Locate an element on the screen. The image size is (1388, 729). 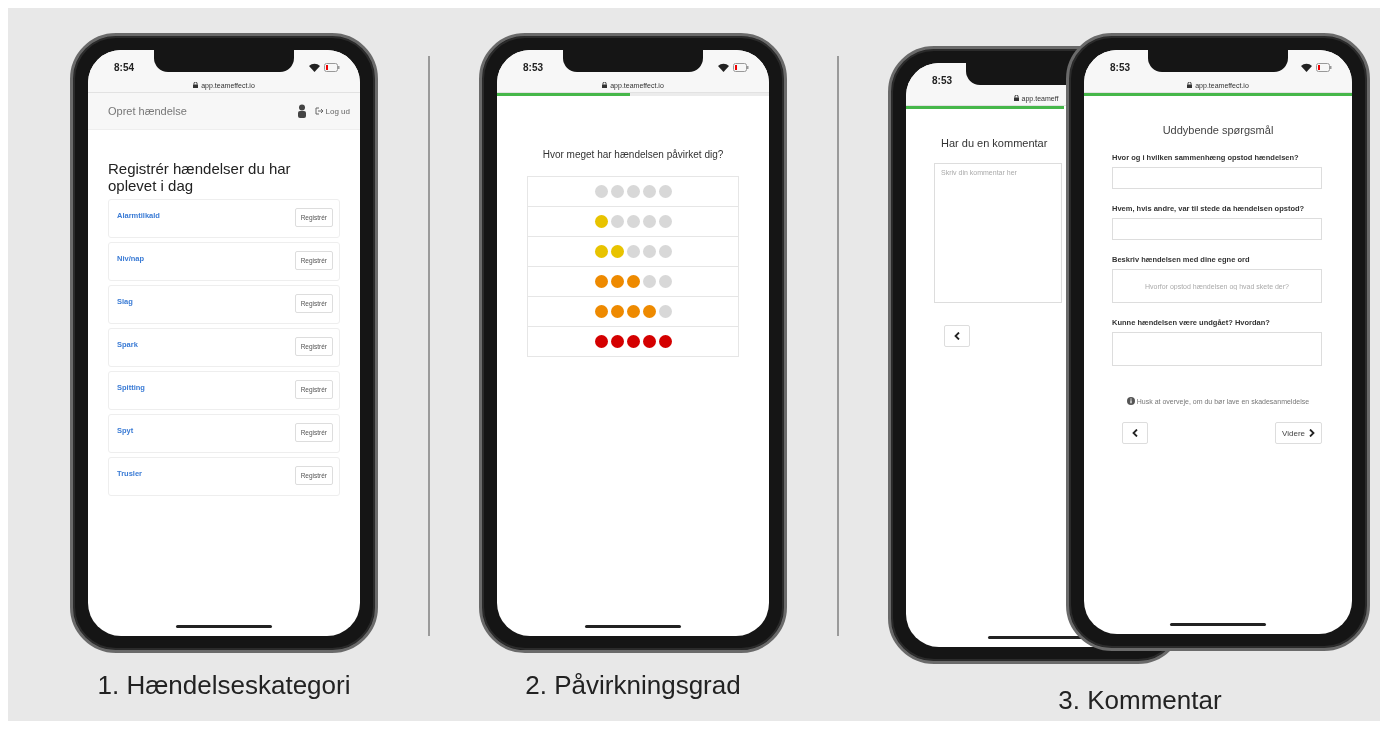
question-text: Har du en kommentar is located at coordinates (995, 143).